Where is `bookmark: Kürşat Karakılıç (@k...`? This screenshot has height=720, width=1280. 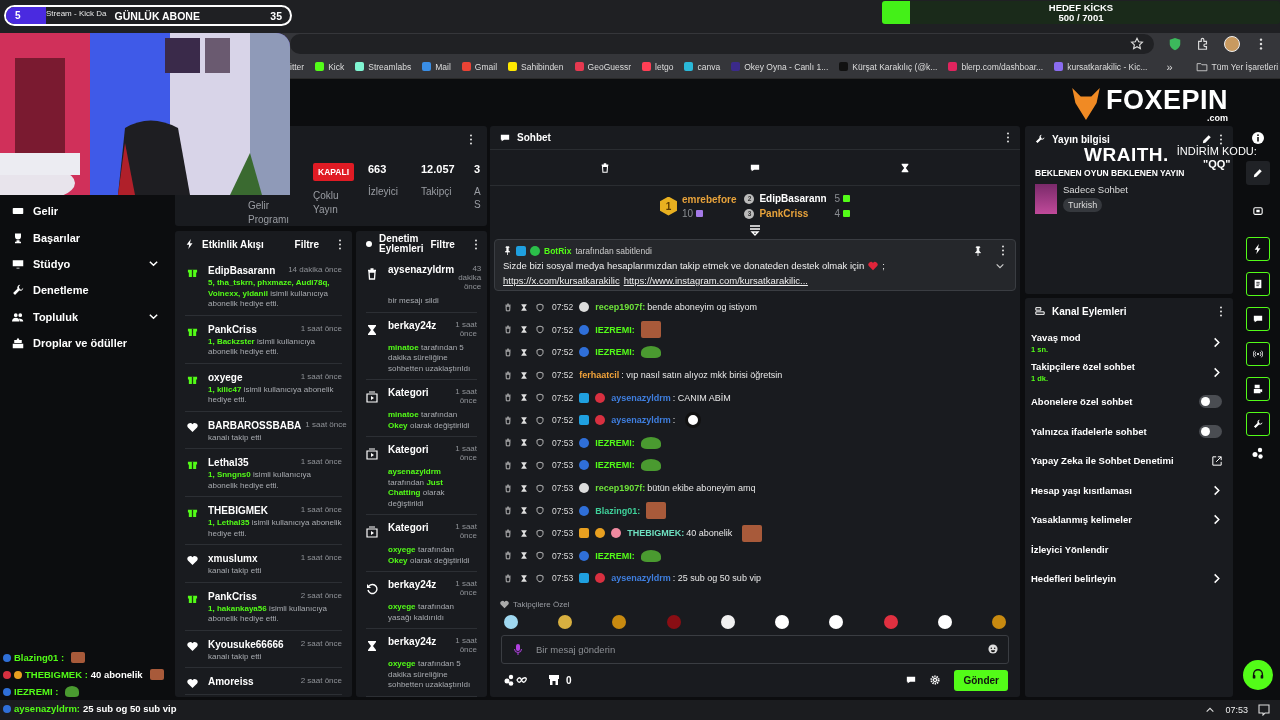 bookmark: Kürşat Karakılıç (@k... is located at coordinates (888, 66).